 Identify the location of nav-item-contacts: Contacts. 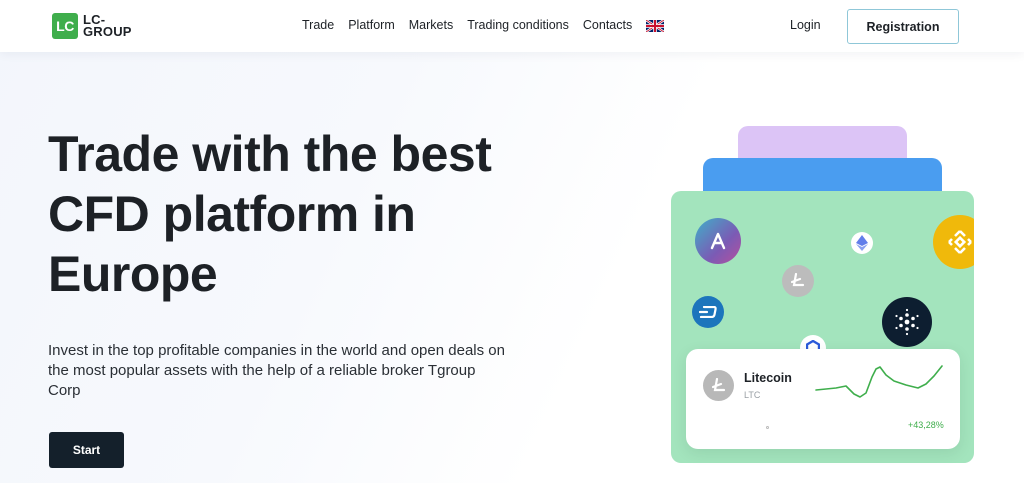
(607, 25).